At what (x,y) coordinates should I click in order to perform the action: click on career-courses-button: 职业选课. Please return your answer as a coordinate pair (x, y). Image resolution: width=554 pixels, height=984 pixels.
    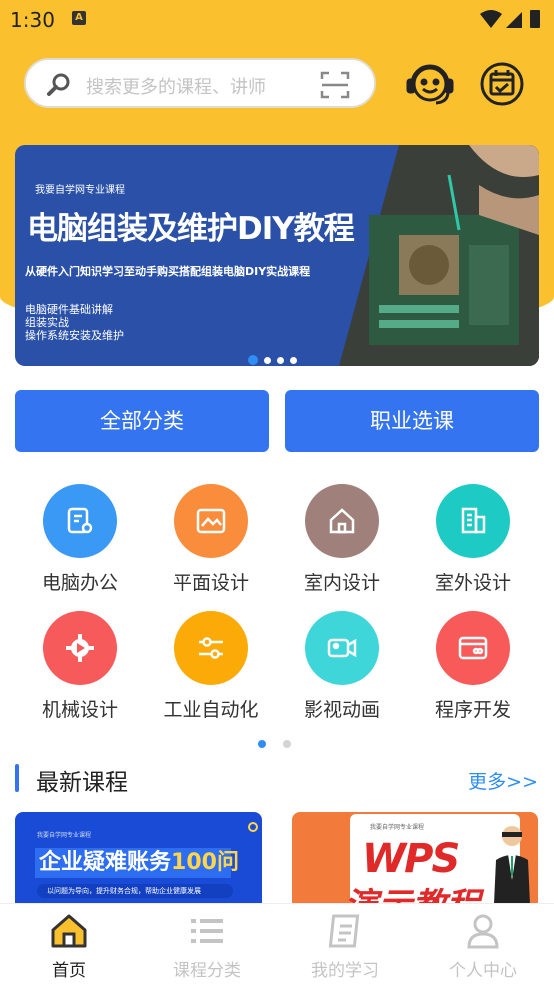
    Looking at the image, I should click on (412, 421).